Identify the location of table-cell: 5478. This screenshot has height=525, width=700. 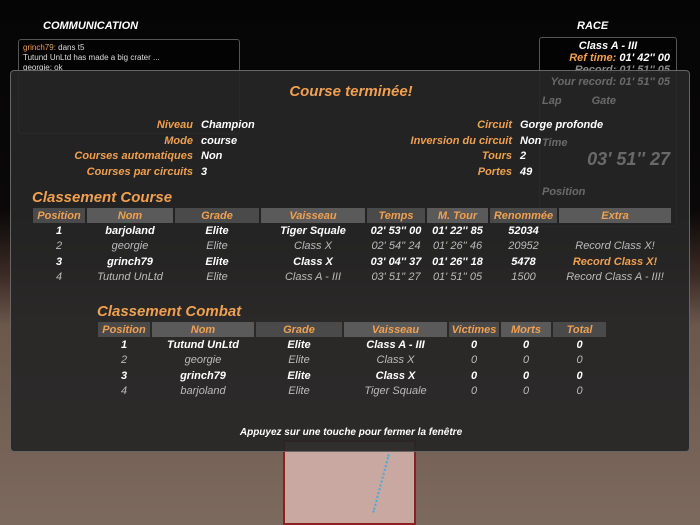
(523, 261).